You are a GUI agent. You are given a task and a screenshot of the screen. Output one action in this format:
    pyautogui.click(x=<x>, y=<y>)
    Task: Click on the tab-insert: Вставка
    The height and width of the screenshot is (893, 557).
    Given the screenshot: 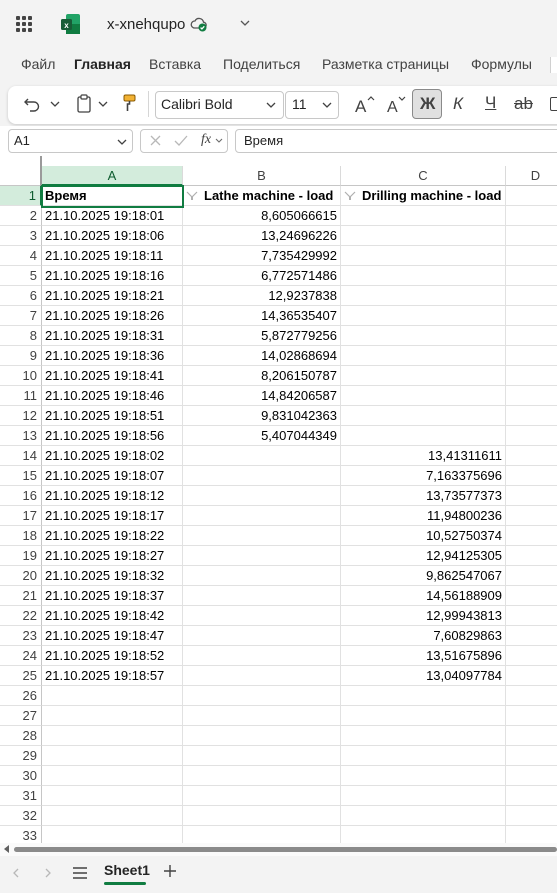 What is the action you would take?
    pyautogui.click(x=175, y=64)
    